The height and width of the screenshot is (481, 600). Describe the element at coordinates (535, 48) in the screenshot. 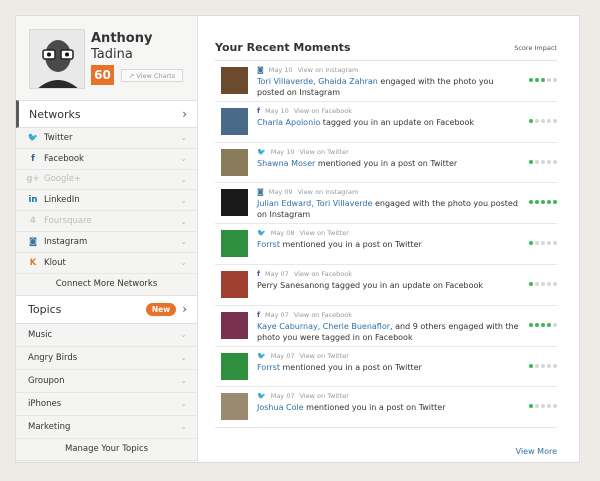

I see `score-impact-label: Score Impact` at that location.